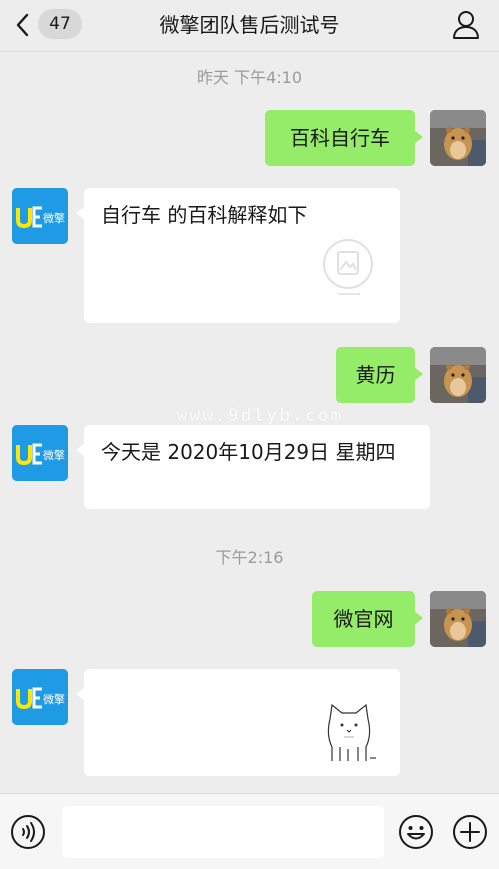  I want to click on emoji-icon, so click(416, 832).